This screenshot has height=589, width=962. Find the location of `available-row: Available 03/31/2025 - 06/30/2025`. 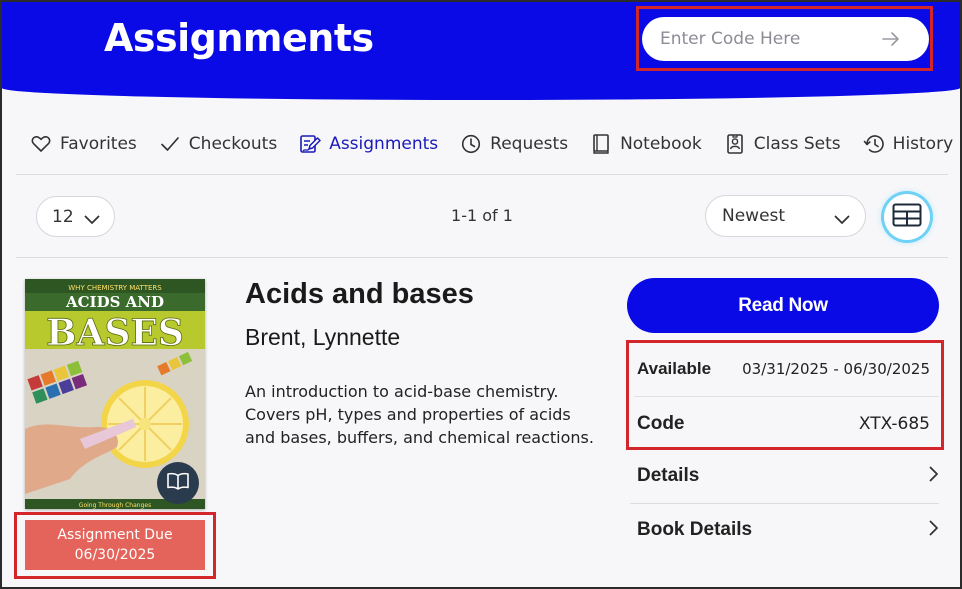

available-row: Available 03/31/2025 - 06/30/2025 is located at coordinates (783, 369).